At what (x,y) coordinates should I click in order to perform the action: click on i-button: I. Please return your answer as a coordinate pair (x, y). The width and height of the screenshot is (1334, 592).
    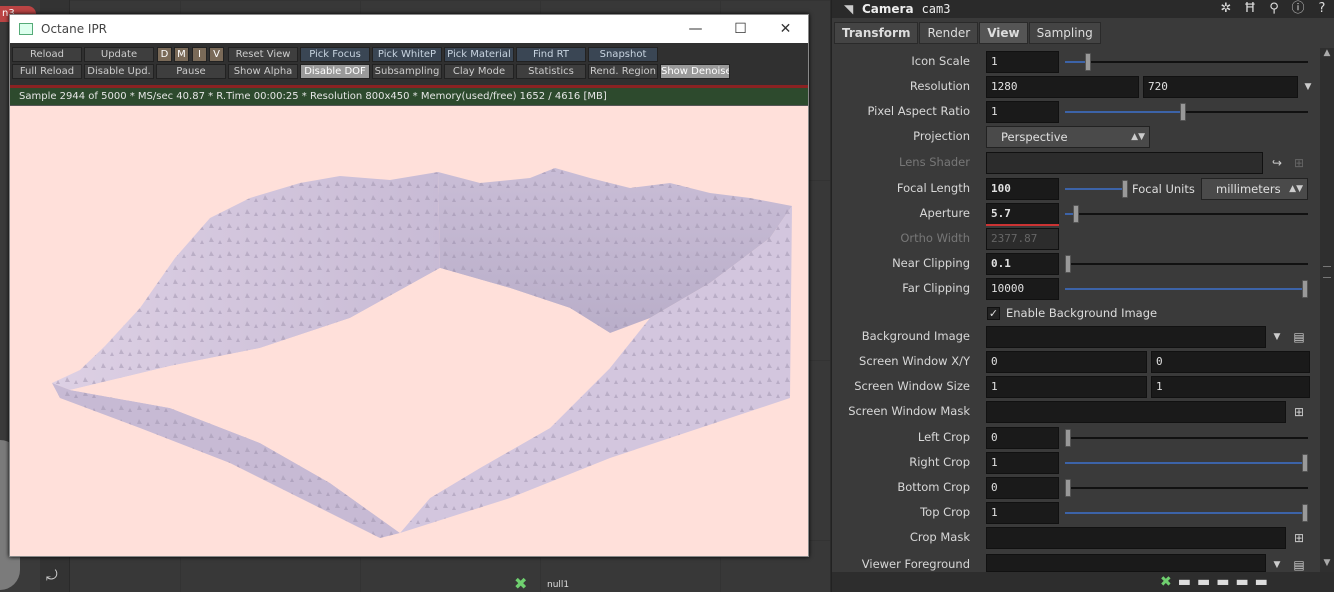
    Looking at the image, I should click on (199, 54).